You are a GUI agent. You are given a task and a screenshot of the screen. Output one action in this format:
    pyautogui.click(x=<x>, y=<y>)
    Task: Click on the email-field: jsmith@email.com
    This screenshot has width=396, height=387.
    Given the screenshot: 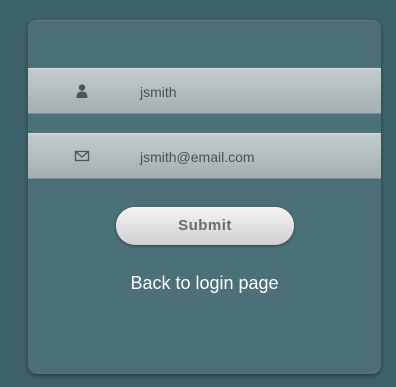 What is the action you would take?
    pyautogui.click(x=204, y=156)
    